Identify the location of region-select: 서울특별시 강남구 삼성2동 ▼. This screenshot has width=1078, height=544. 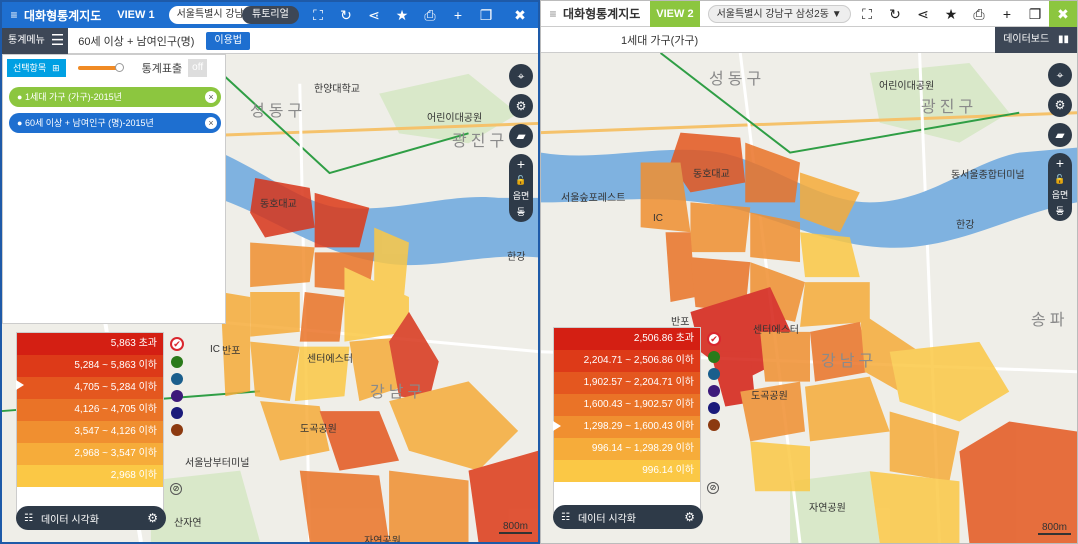
(779, 13).